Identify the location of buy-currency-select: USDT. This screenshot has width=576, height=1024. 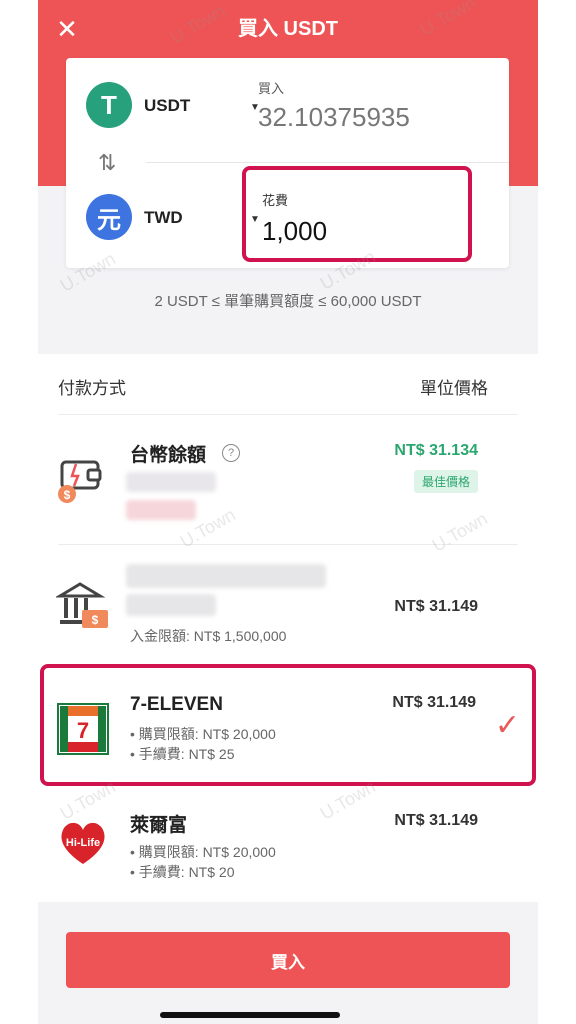
(167, 106).